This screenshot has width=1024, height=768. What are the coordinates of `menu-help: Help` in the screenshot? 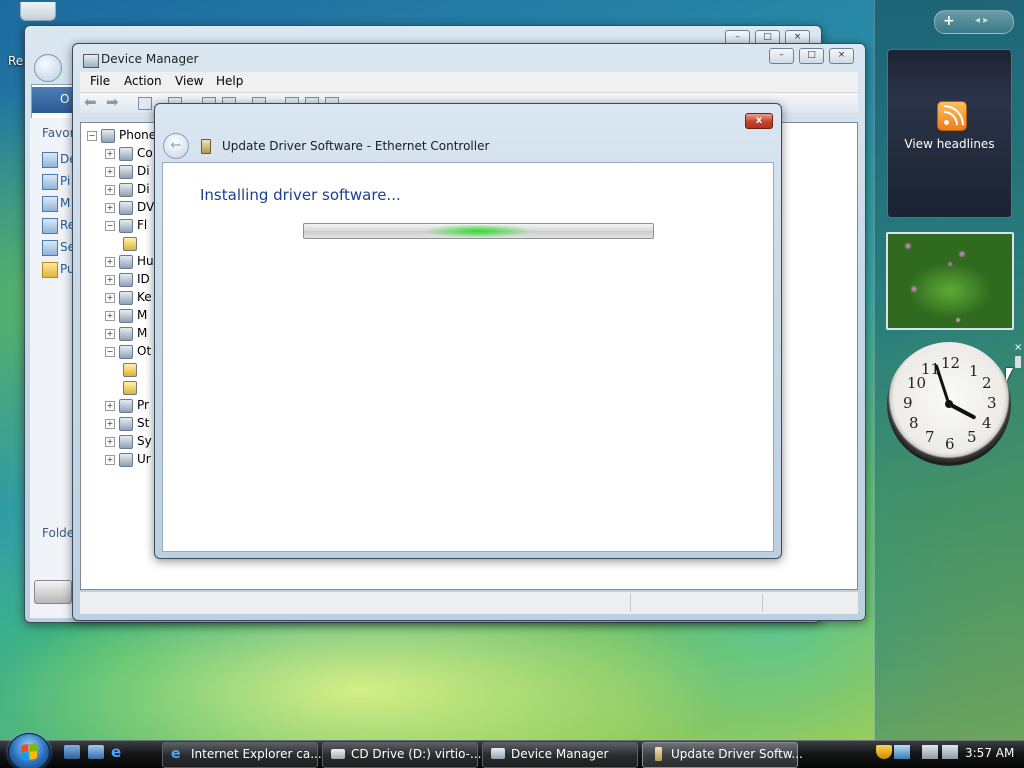 It's located at (229, 81).